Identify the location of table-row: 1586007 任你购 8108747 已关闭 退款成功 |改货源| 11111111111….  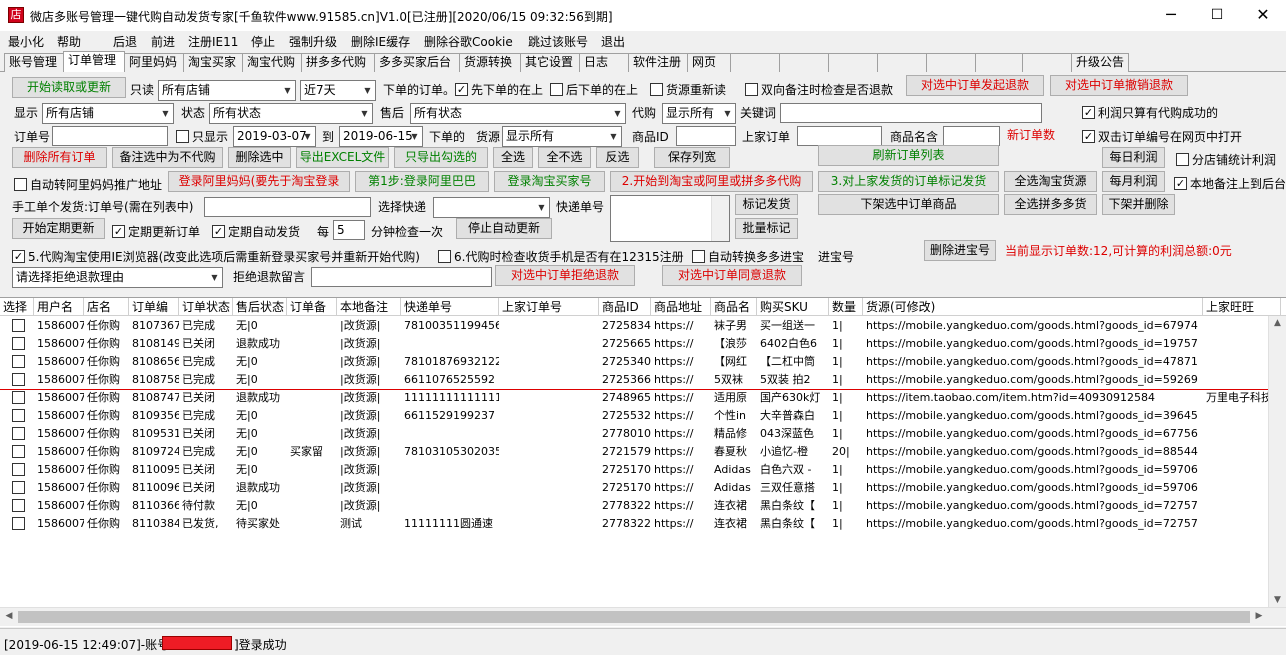
(643, 398).